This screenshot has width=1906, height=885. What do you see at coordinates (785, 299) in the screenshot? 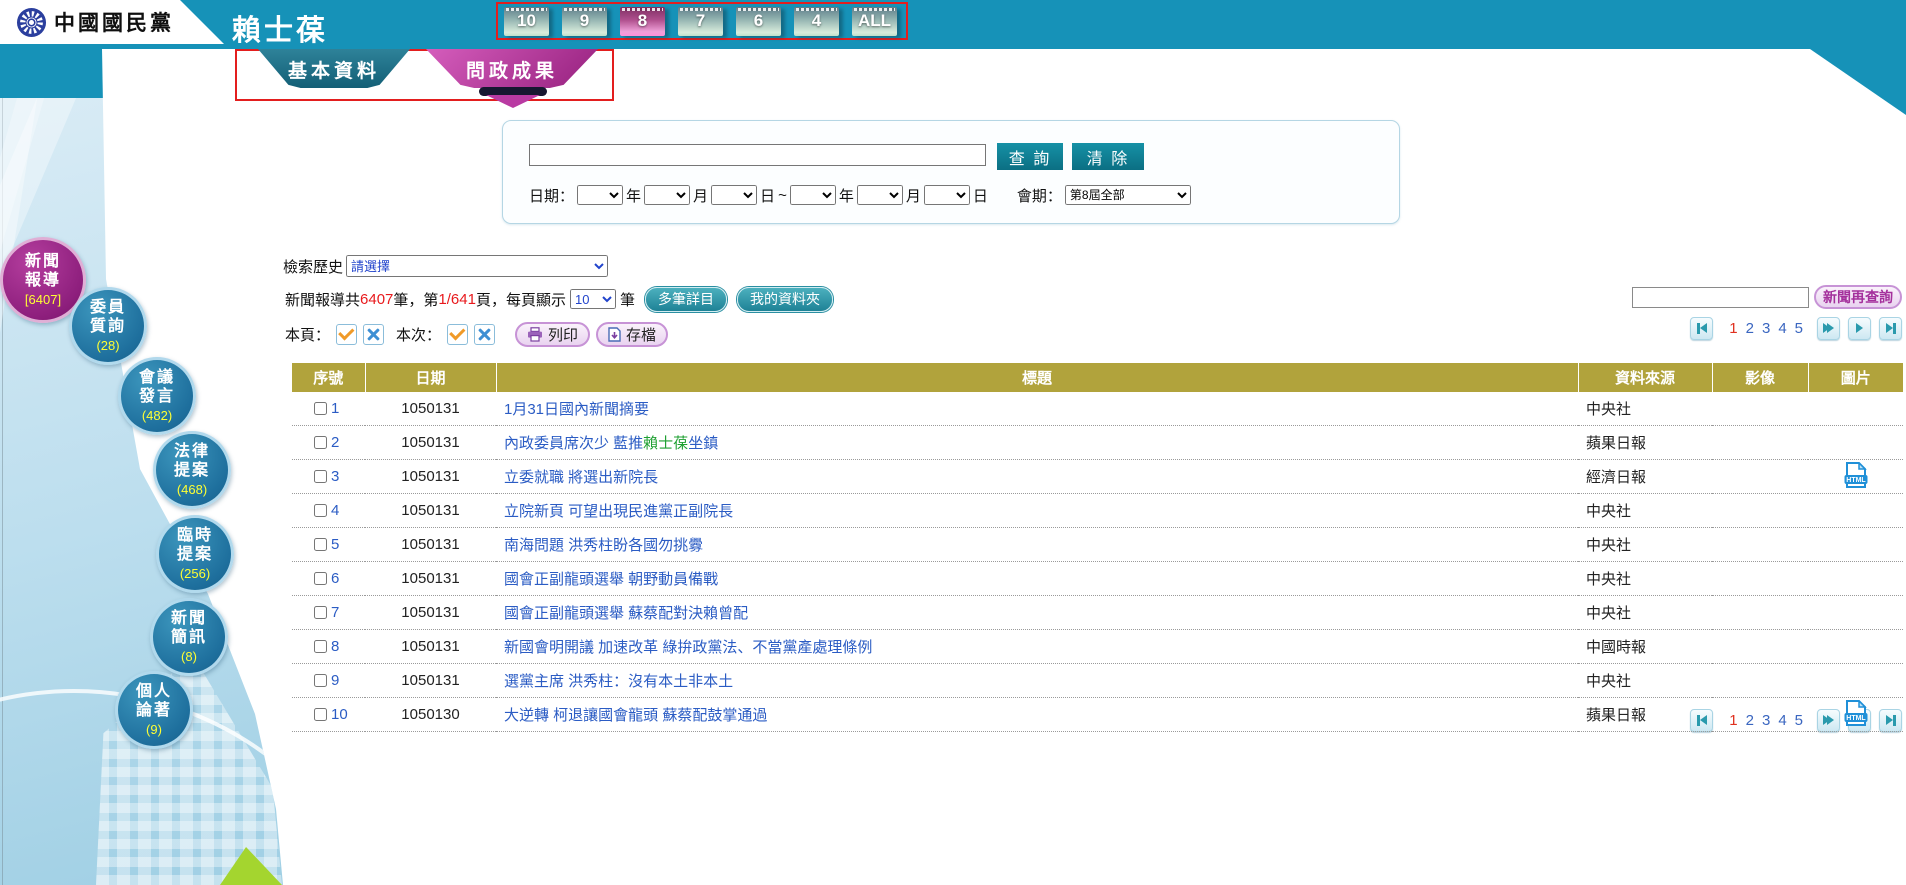
I see `my-folder-button: 我的資料夾` at bounding box center [785, 299].